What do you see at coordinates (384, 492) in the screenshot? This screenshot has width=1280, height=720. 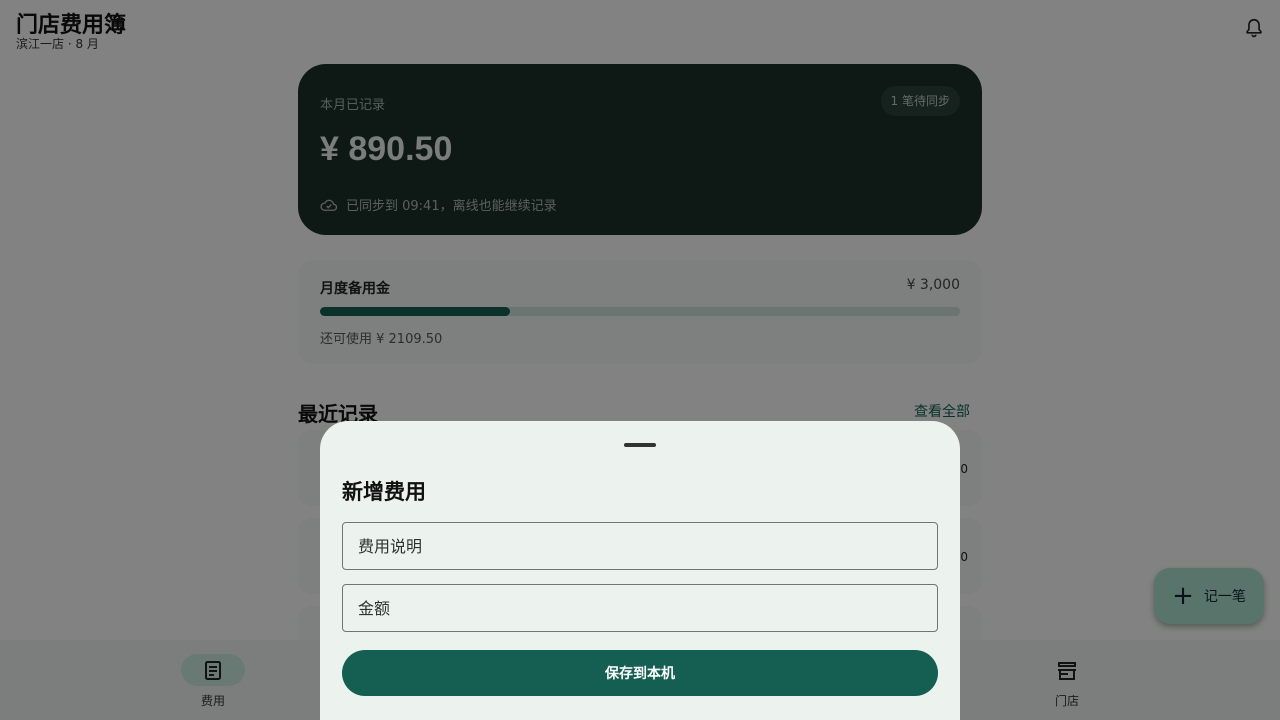 I see `sheet-title: 新增费用` at bounding box center [384, 492].